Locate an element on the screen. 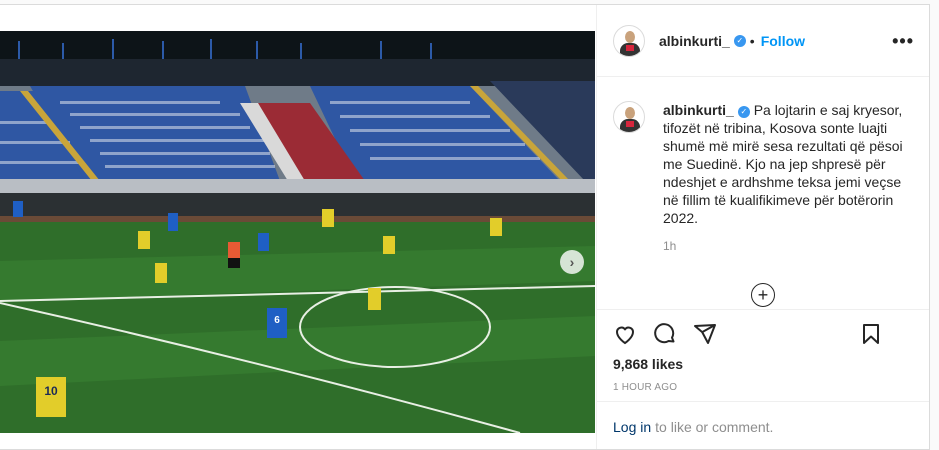 This screenshot has width=939, height=450. jersey-number-10: 10 is located at coordinates (51, 391).